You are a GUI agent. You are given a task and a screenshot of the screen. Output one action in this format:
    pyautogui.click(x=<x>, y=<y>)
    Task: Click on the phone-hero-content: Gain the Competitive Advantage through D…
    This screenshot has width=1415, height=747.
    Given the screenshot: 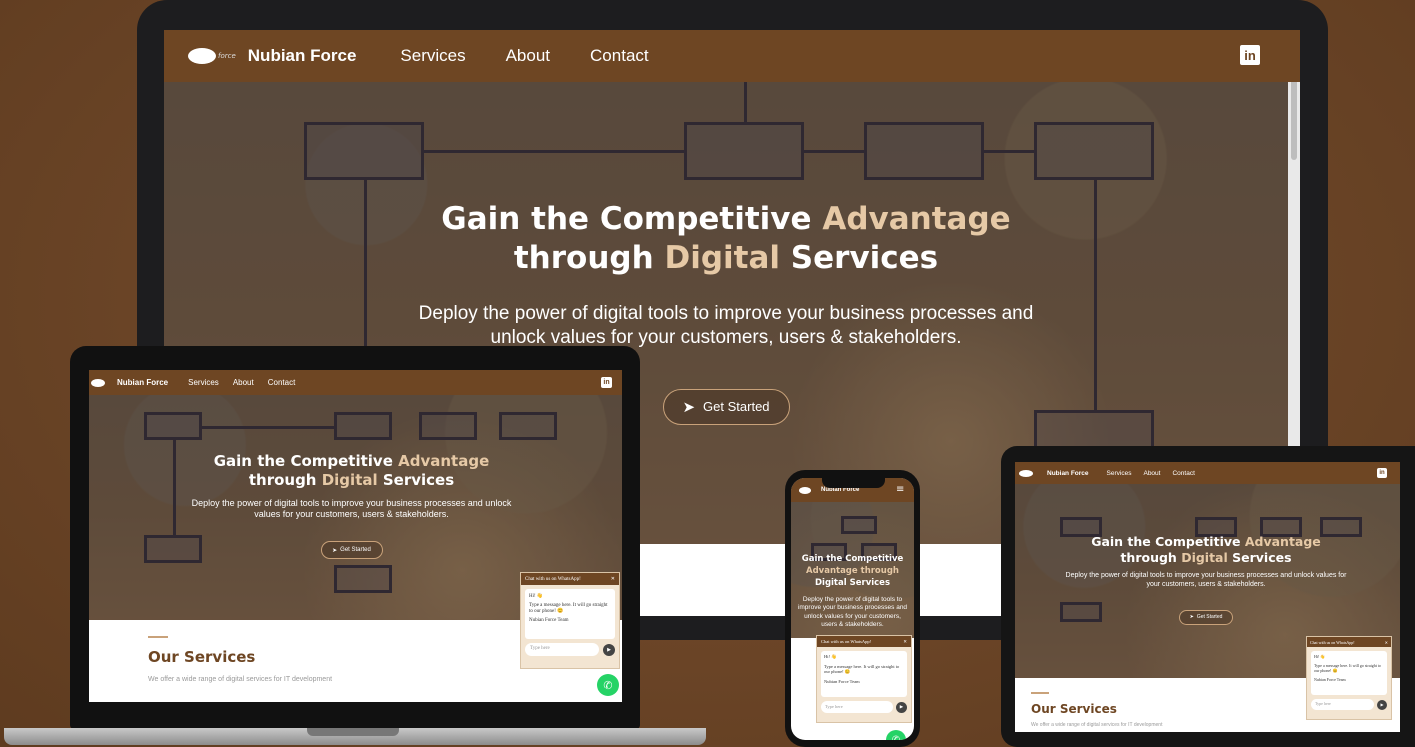 What is the action you would take?
    pyautogui.click(x=852, y=591)
    